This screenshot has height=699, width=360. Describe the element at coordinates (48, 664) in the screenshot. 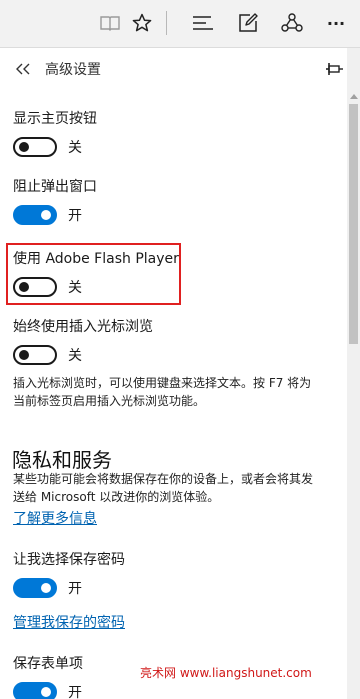

I see `save-forms-label: 保存表单项` at that location.